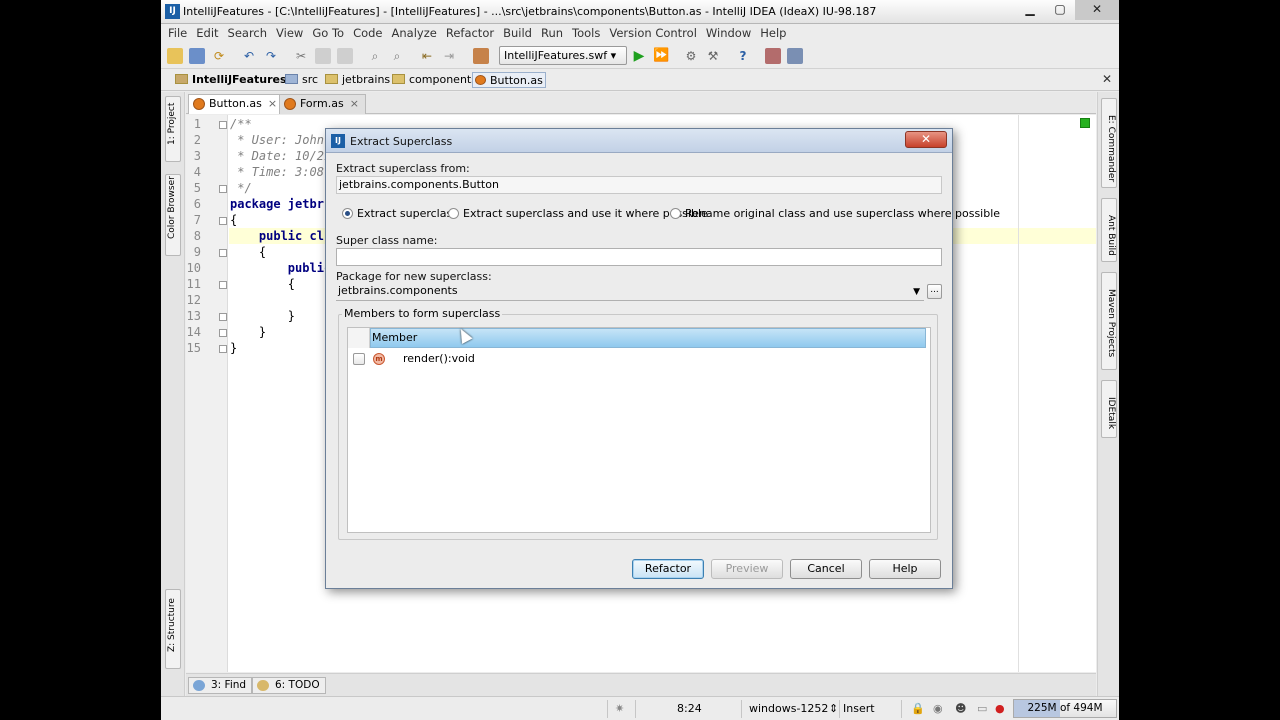 This screenshot has width=1280, height=720. Describe the element at coordinates (728, 33) in the screenshot. I see `menu-window: Window` at that location.